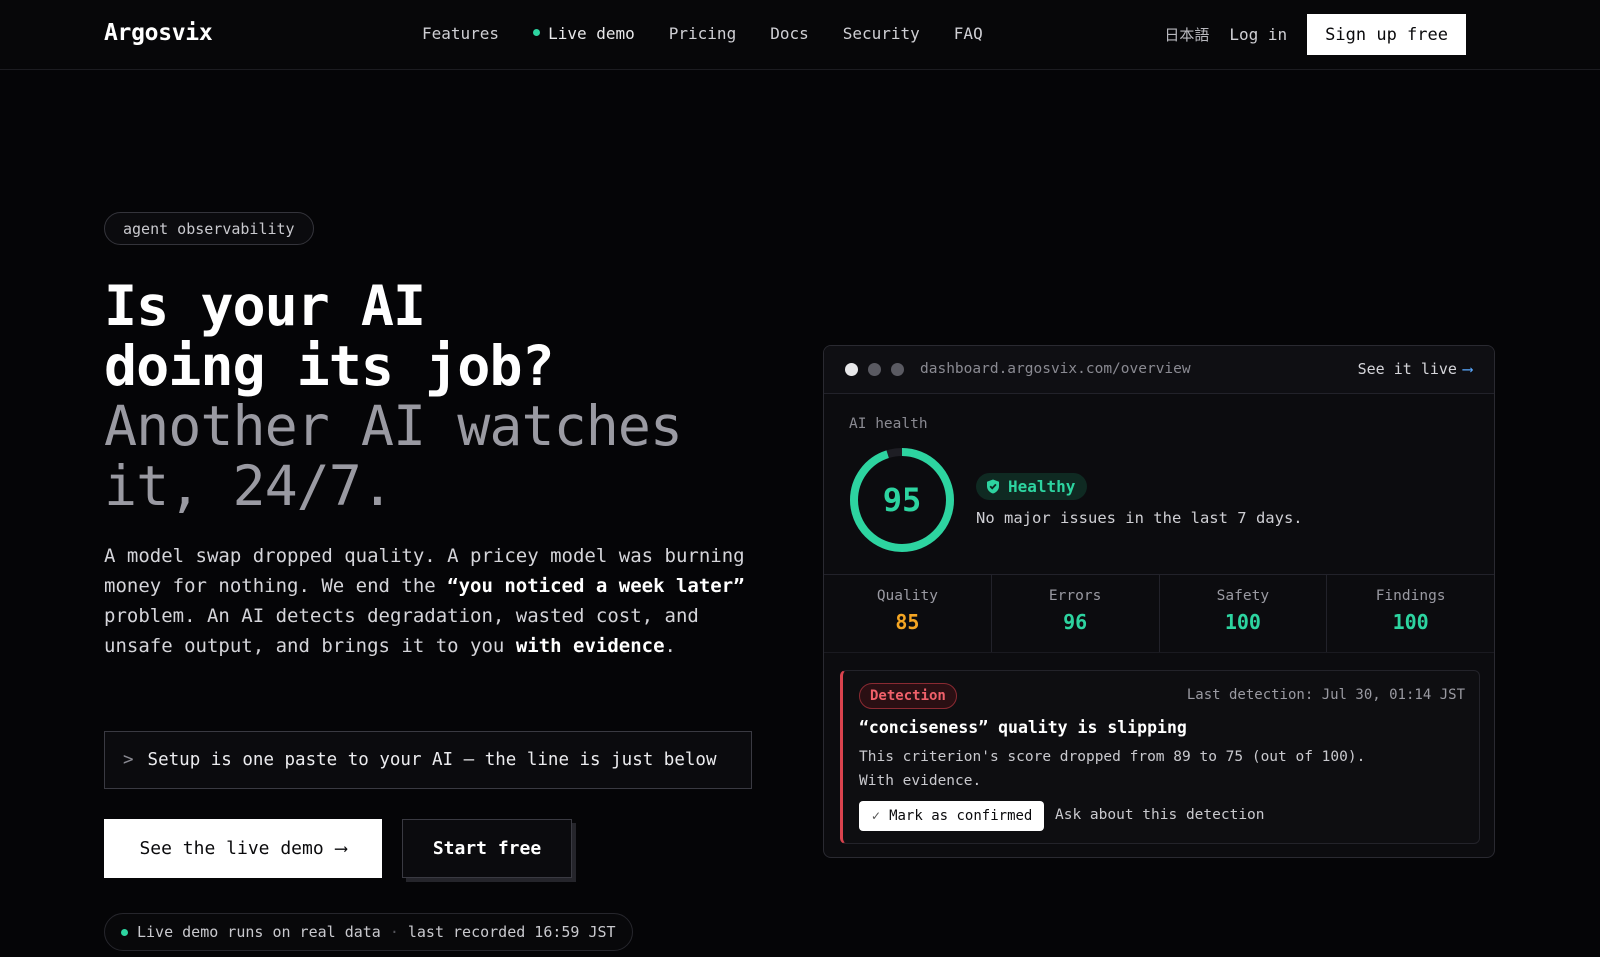  I want to click on metric-label: Errors, so click(1075, 596).